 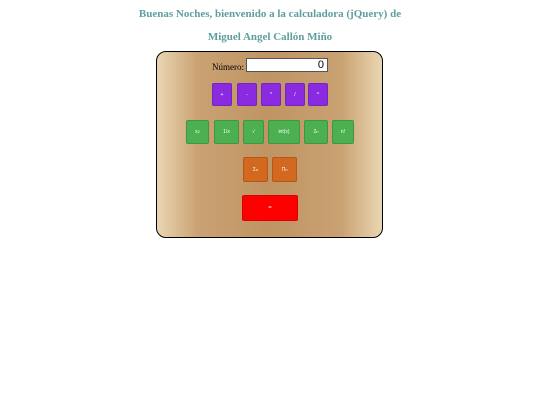 I want to click on reciprocal-button: 1/x, so click(x=226, y=132).